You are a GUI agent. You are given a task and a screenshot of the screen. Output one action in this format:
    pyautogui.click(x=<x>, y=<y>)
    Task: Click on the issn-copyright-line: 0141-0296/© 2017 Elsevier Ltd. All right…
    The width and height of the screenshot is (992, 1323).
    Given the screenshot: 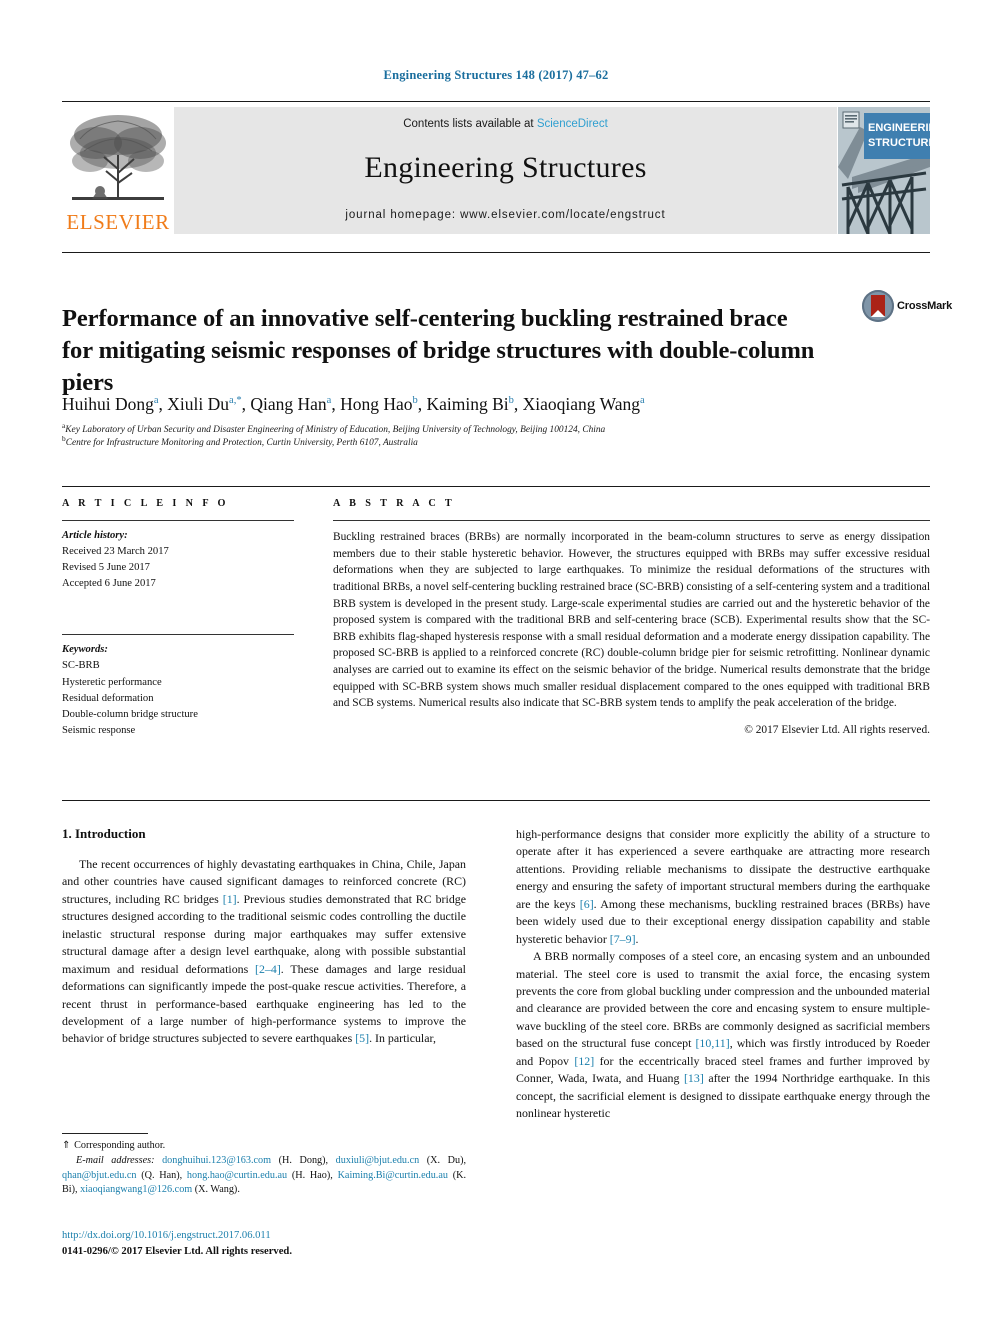 What is the action you would take?
    pyautogui.click(x=177, y=1251)
    